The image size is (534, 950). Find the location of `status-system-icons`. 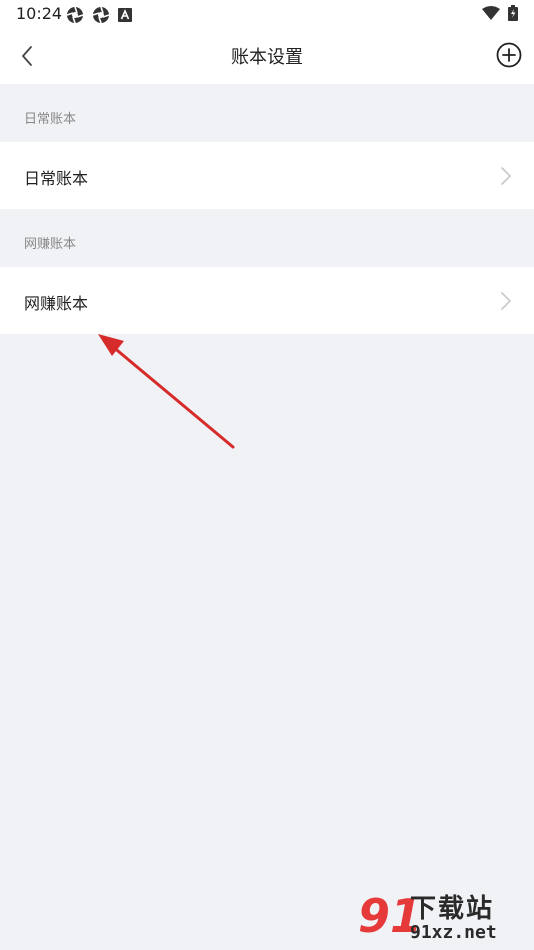

status-system-icons is located at coordinates (500, 13).